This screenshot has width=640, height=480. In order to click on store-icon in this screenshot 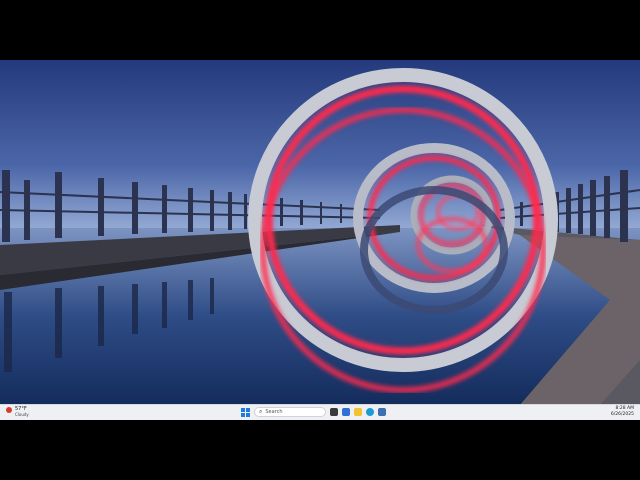, I will do `click(382, 412)`.